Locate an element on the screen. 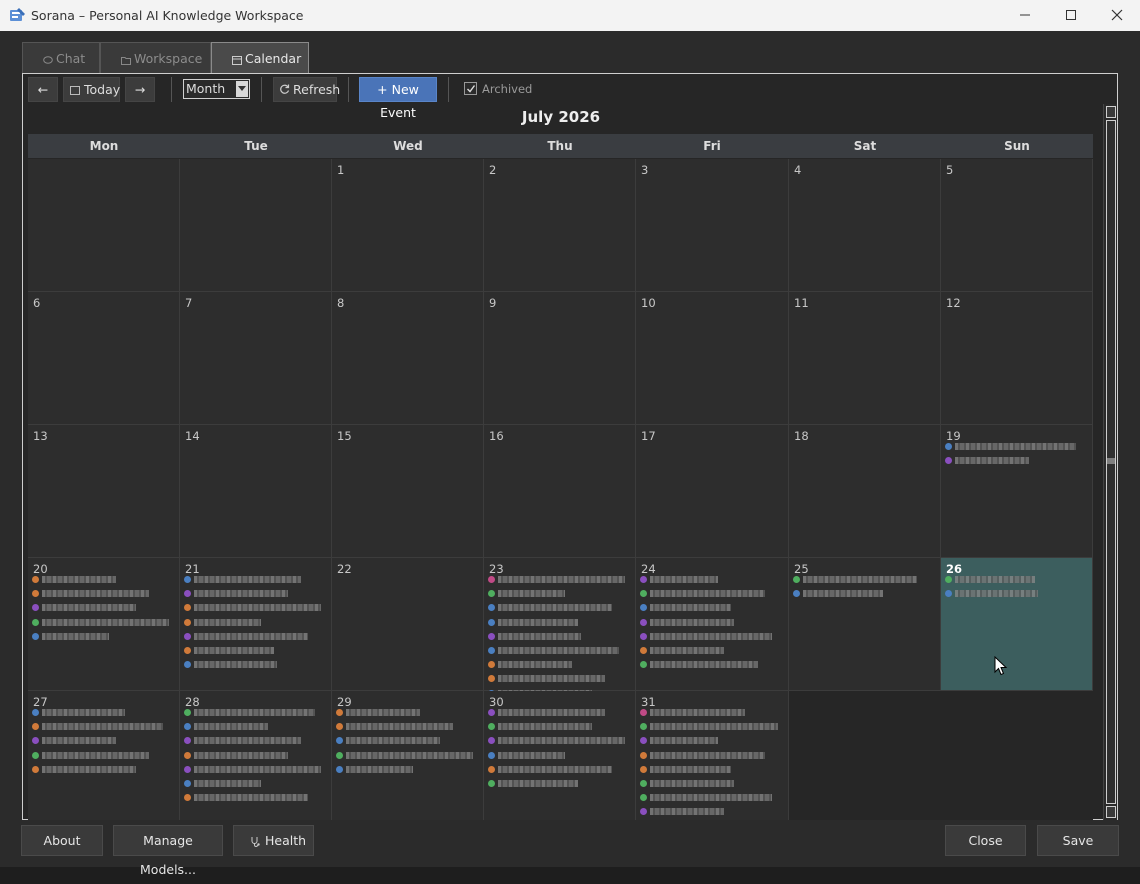 Image resolution: width=1140 pixels, height=884 pixels. dropdown-button is located at coordinates (242, 89).